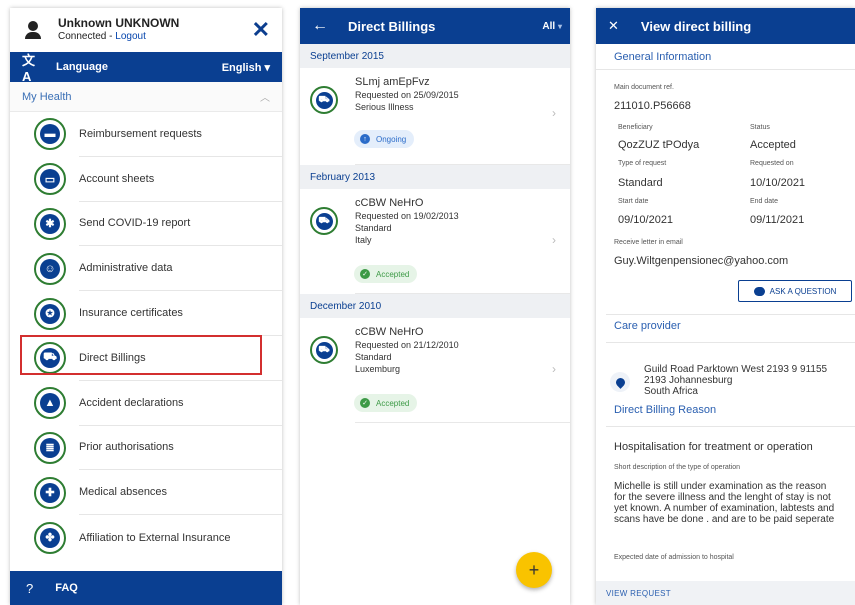 The width and height of the screenshot is (855, 605). I want to click on id-icon: ☺, so click(50, 268).